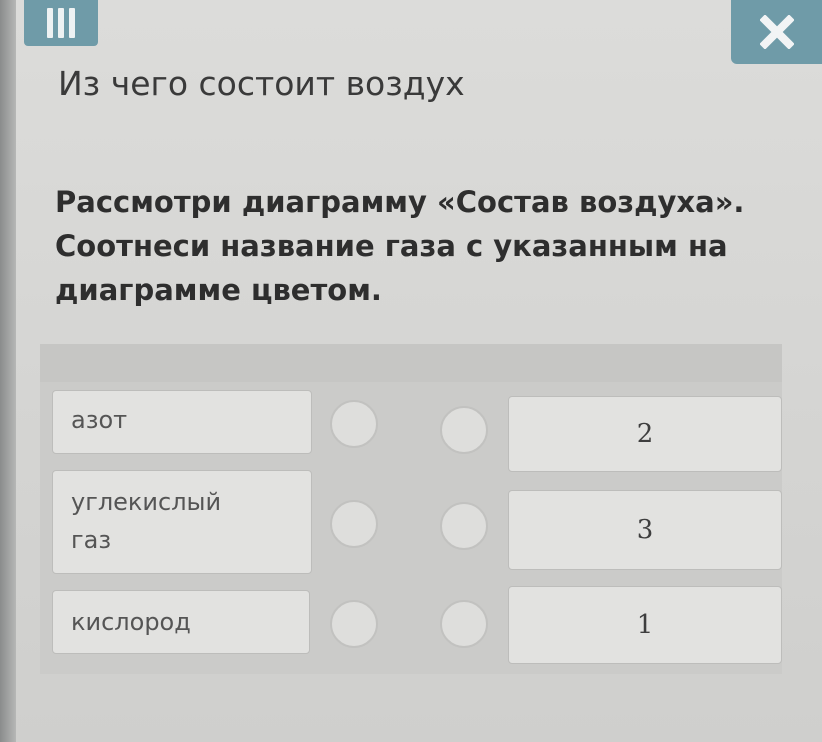 The height and width of the screenshot is (742, 822). What do you see at coordinates (8, 371) in the screenshot?
I see `window-left-edge` at bounding box center [8, 371].